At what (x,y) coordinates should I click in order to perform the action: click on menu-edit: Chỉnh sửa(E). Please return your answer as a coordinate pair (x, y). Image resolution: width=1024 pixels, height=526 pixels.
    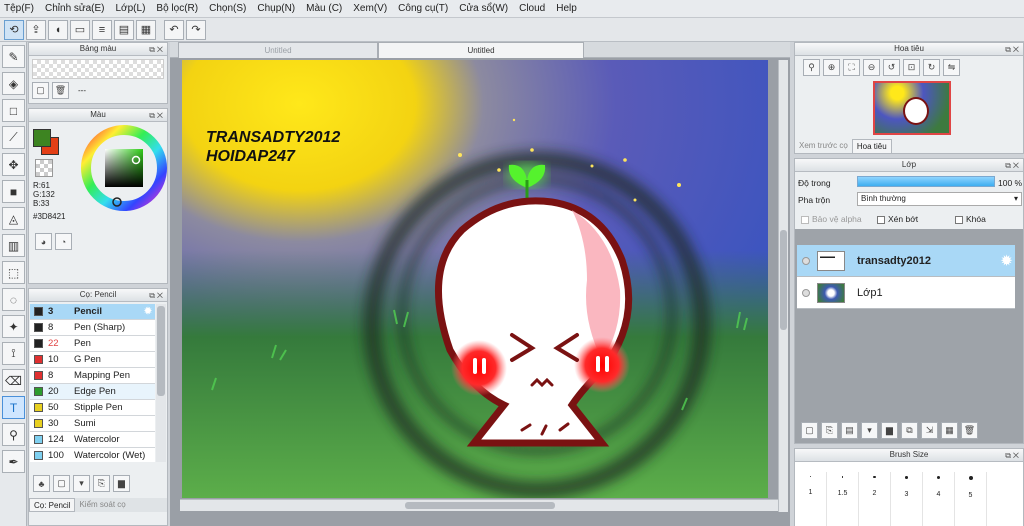
    Looking at the image, I should click on (75, 8).